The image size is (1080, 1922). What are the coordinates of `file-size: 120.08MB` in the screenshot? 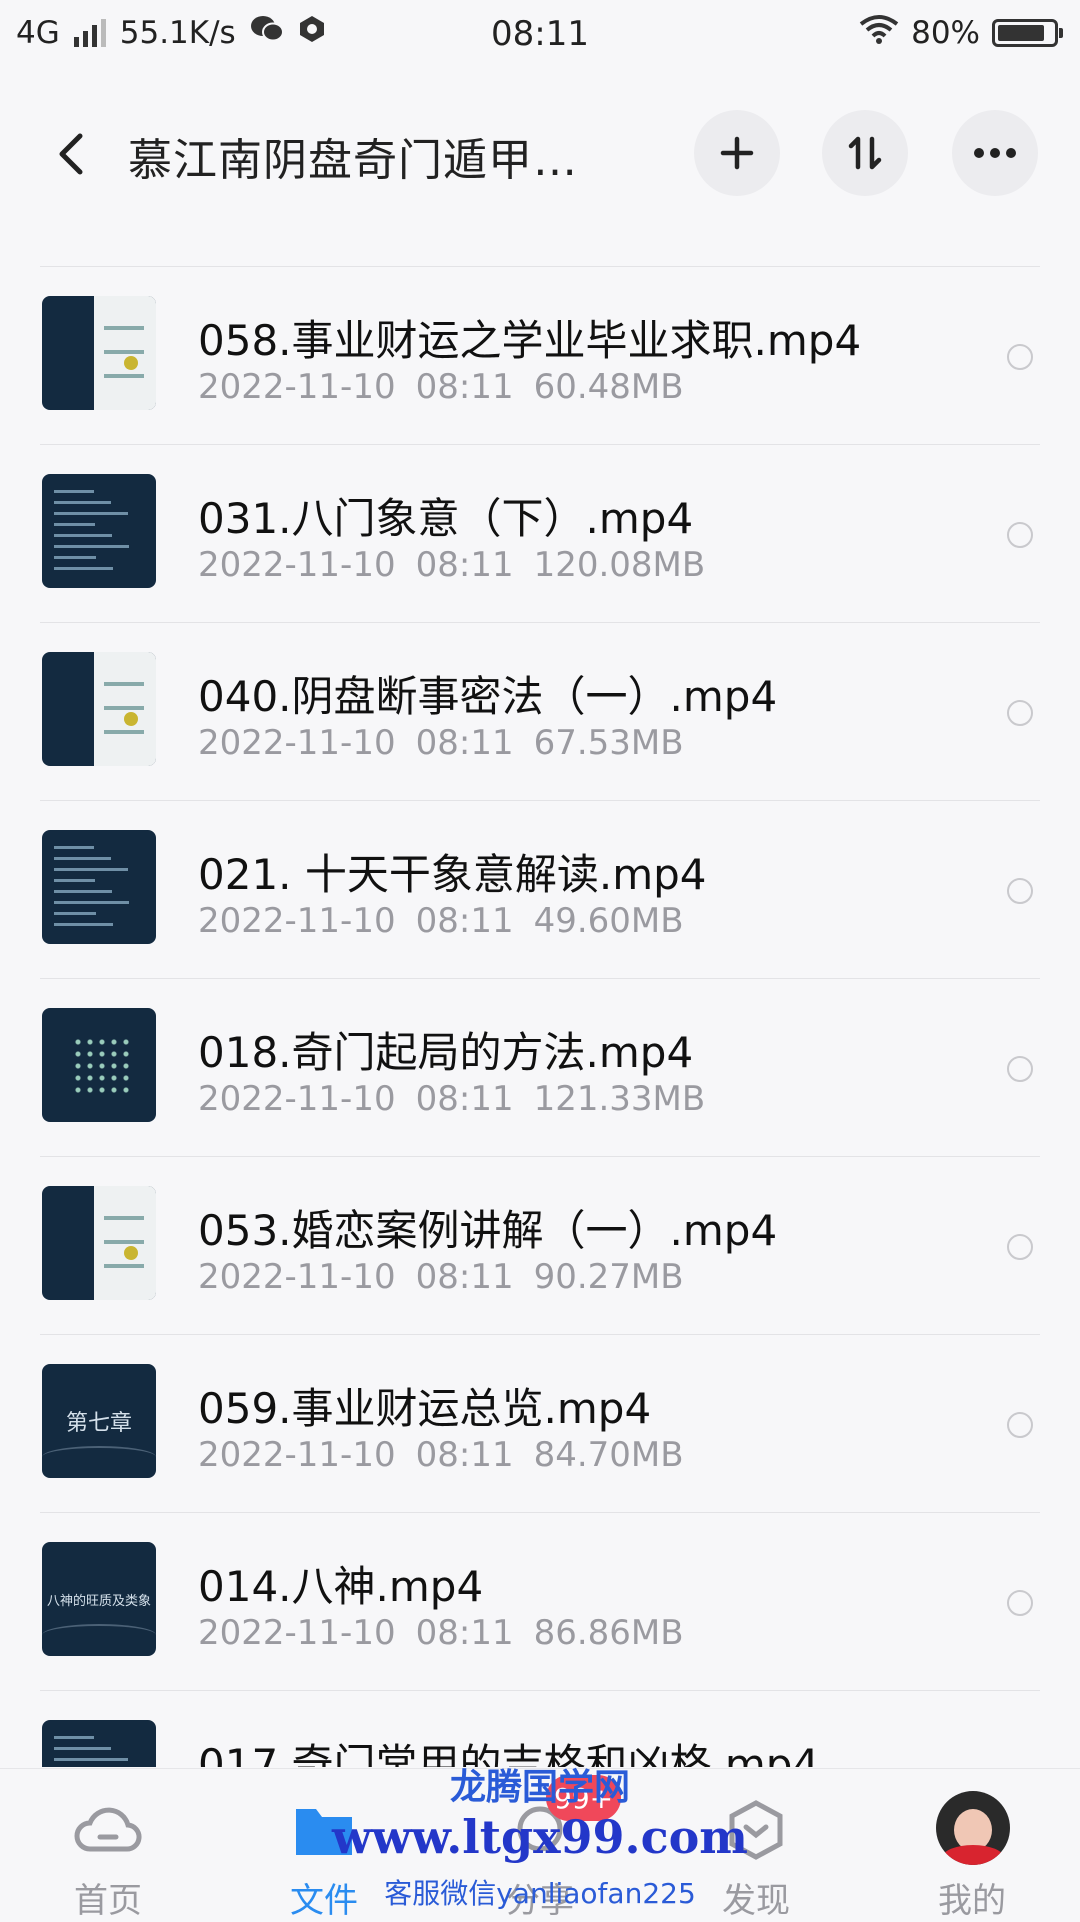 It's located at (619, 565).